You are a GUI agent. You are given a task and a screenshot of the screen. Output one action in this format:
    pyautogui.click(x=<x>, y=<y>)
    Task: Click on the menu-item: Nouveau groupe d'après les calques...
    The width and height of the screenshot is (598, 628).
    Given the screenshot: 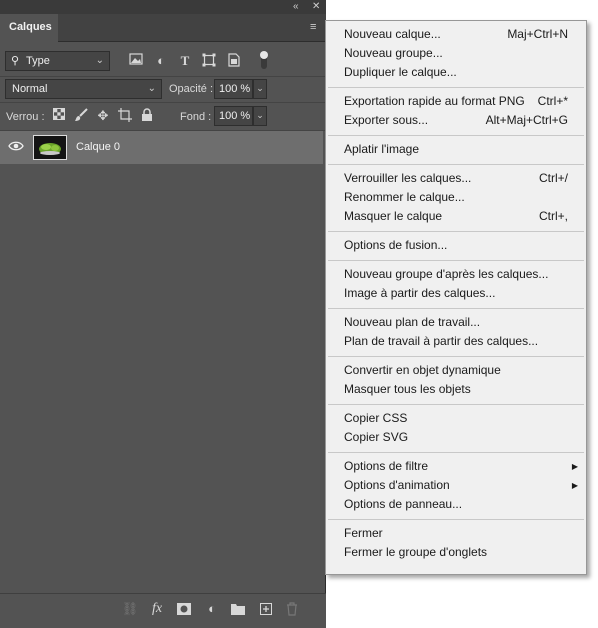 What is the action you would take?
    pyautogui.click(x=456, y=274)
    